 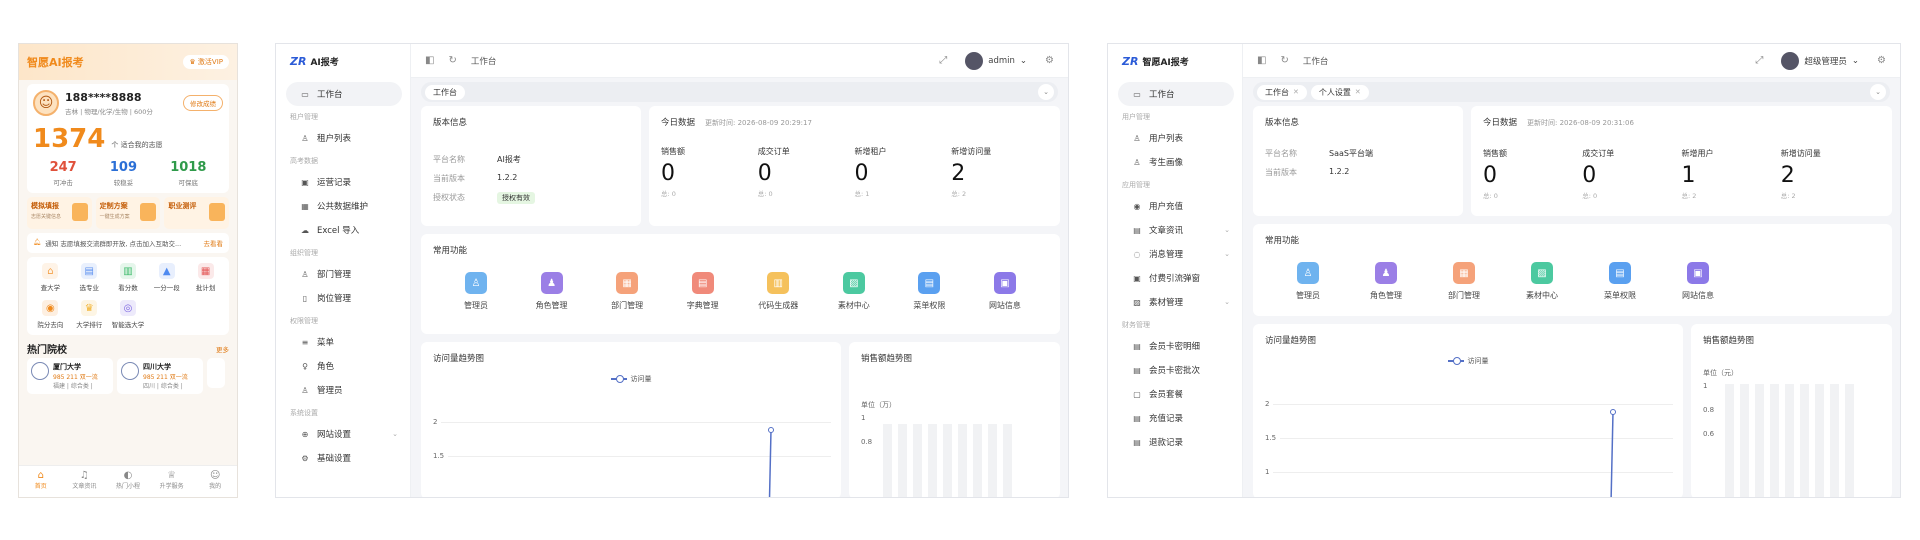 What do you see at coordinates (128, 277) in the screenshot?
I see `tool-grid-item: ▥ 看分数` at bounding box center [128, 277].